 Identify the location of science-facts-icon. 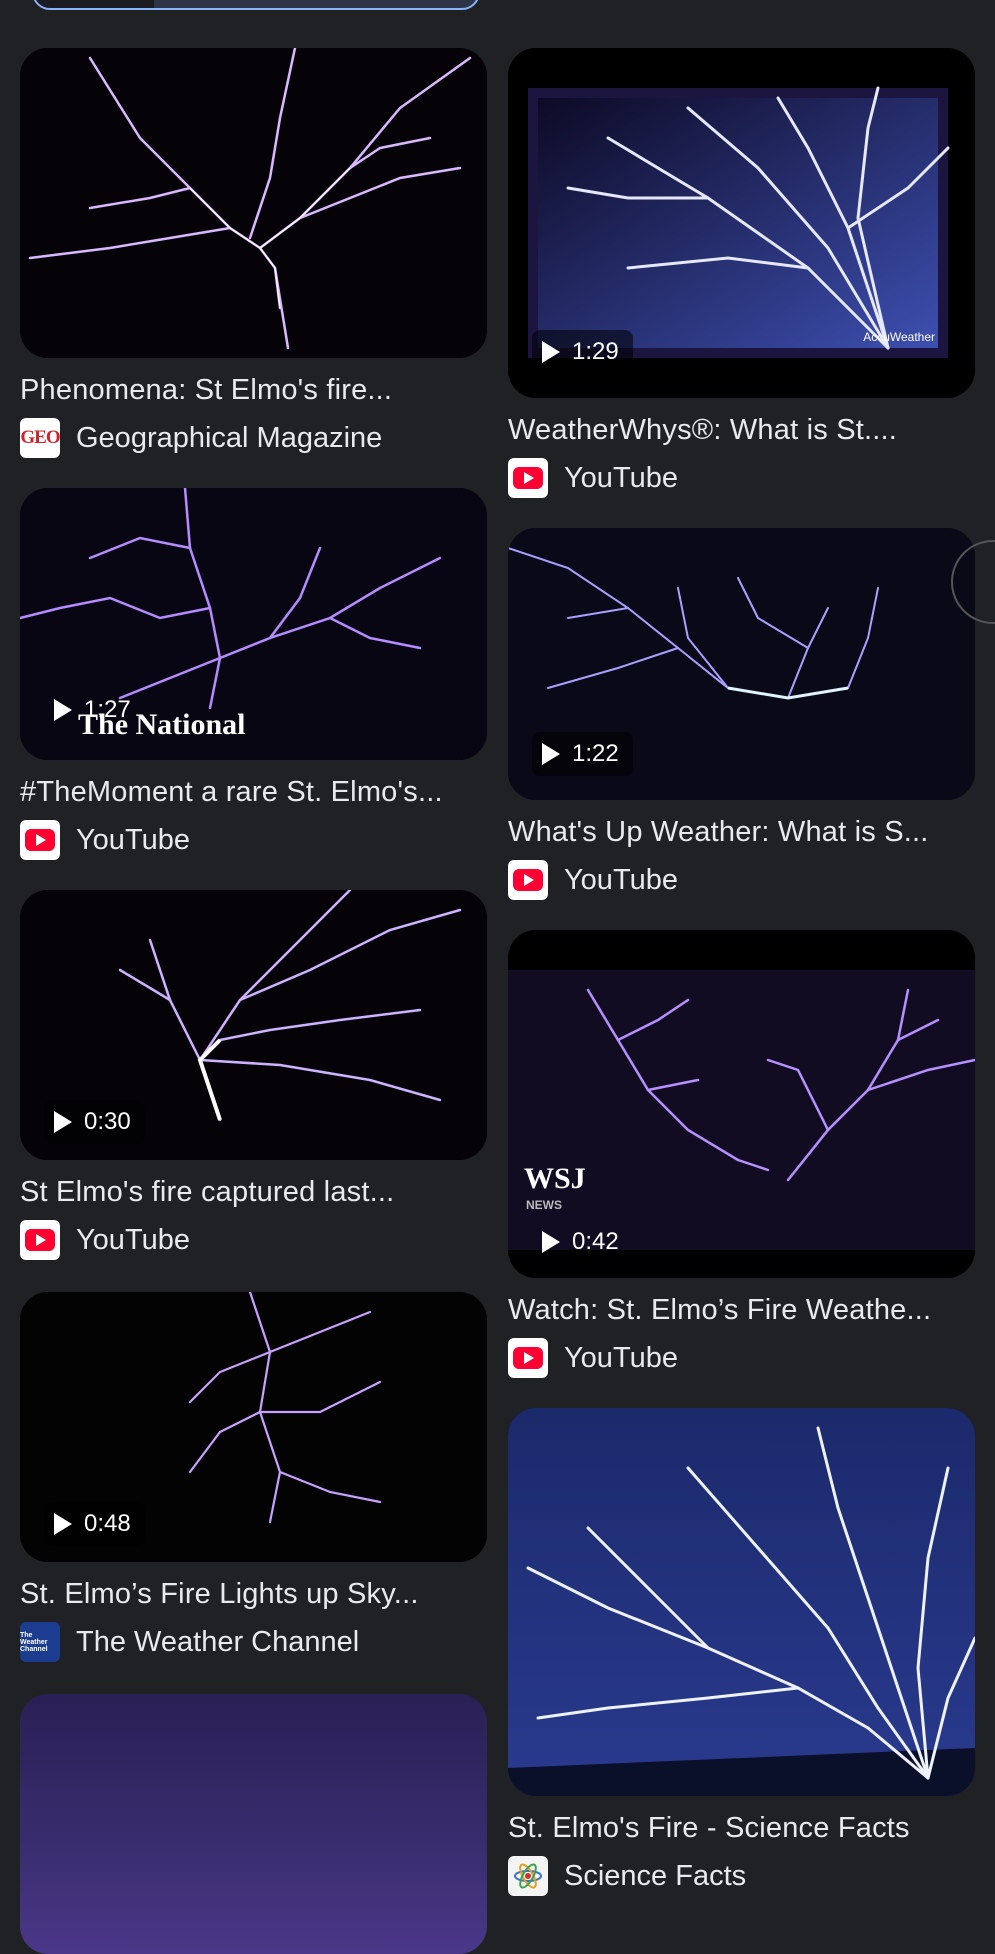
(528, 1876).